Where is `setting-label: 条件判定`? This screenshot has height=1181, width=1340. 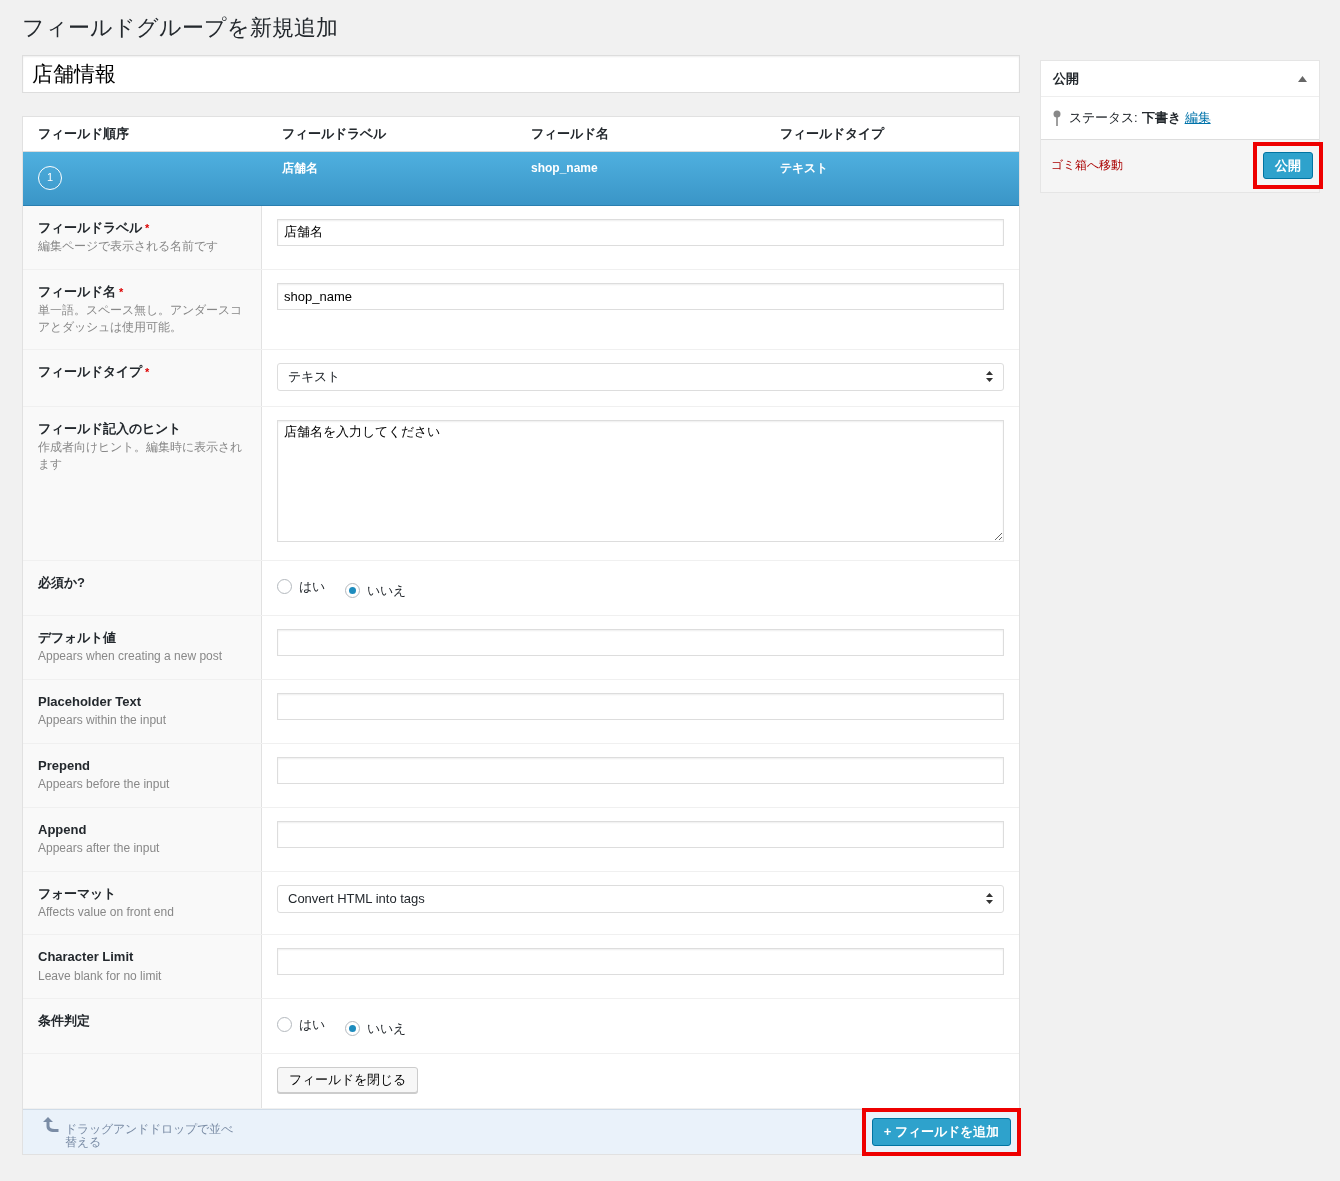 setting-label: 条件判定 is located at coordinates (64, 1021).